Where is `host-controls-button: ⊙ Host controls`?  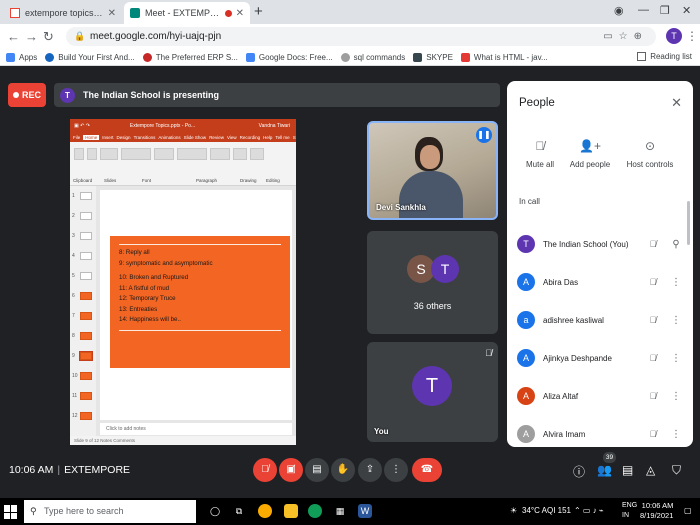 host-controls-button: ⊙ Host controls is located at coordinates (650, 154).